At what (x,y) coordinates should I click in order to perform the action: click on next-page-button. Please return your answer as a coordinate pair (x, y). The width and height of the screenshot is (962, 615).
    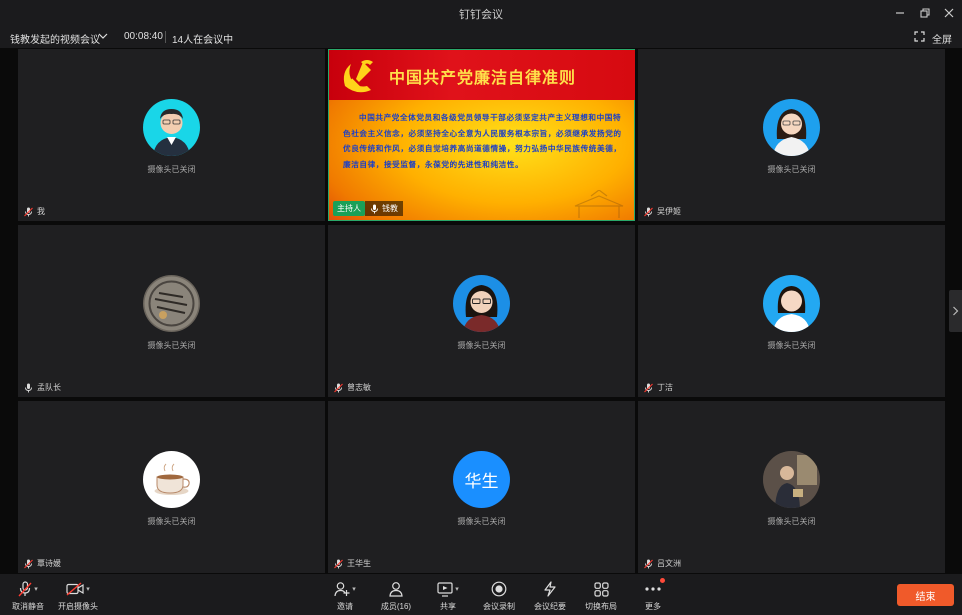
    Looking at the image, I should click on (955, 311).